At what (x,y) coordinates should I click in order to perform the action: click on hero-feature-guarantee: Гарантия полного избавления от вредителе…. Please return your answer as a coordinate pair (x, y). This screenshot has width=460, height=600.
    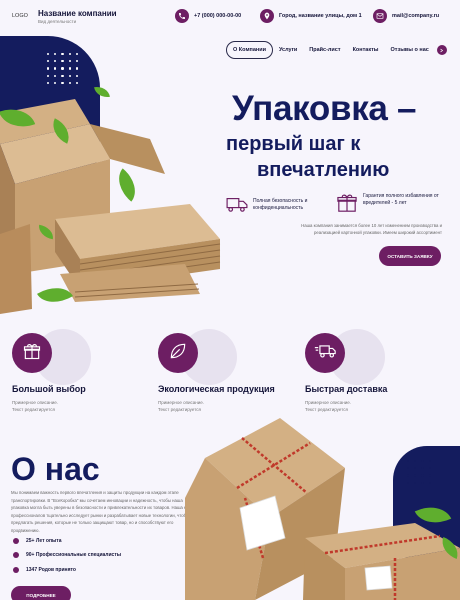
    Looking at the image, I should click on (391, 205).